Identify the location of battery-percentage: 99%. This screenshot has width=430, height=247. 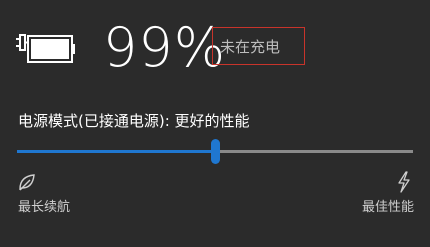
(165, 47).